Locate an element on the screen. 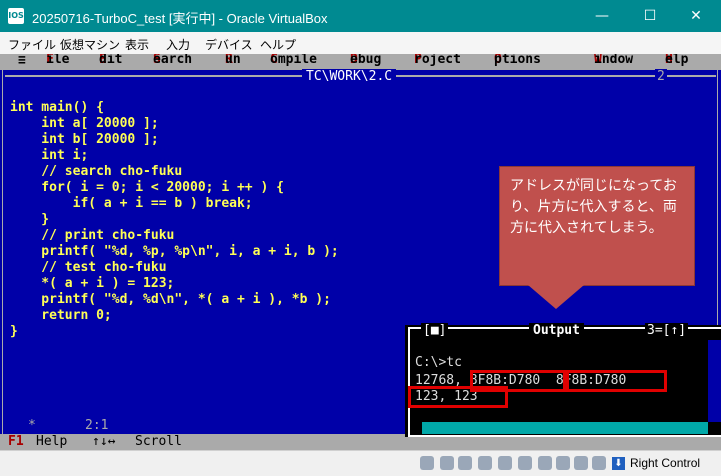  editor-frame-top: TC\WORK\2.C 2 is located at coordinates (360, 76).